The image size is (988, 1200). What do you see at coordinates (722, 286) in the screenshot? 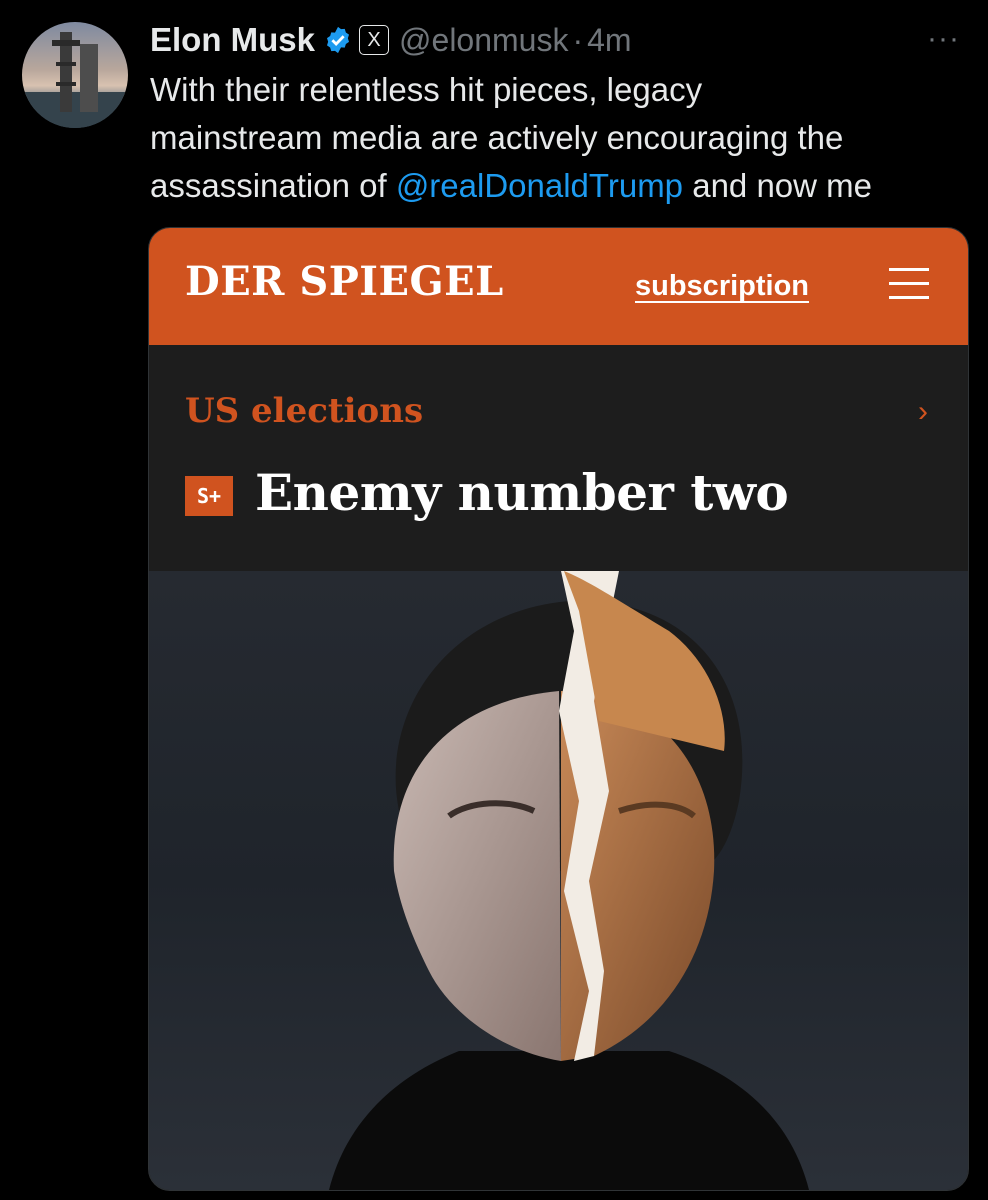
I see `subscription-link: subscription` at bounding box center [722, 286].